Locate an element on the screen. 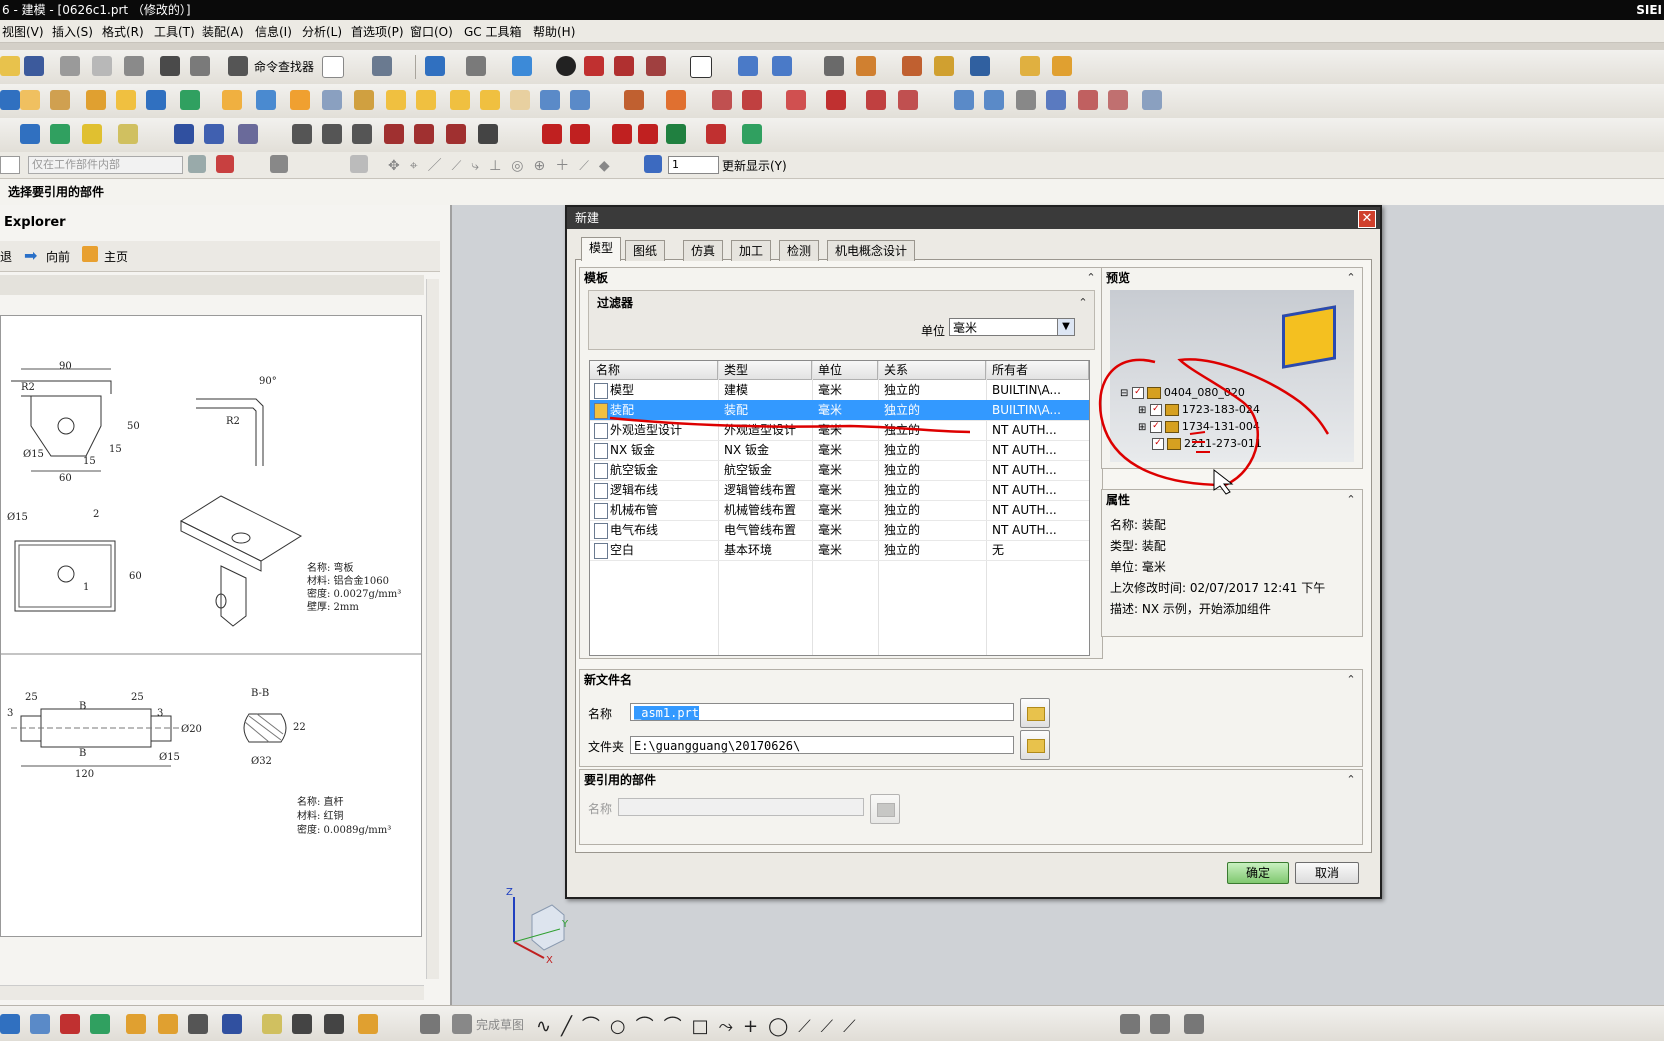 The height and width of the screenshot is (1041, 1664). move-icon is located at coordinates (782, 66).